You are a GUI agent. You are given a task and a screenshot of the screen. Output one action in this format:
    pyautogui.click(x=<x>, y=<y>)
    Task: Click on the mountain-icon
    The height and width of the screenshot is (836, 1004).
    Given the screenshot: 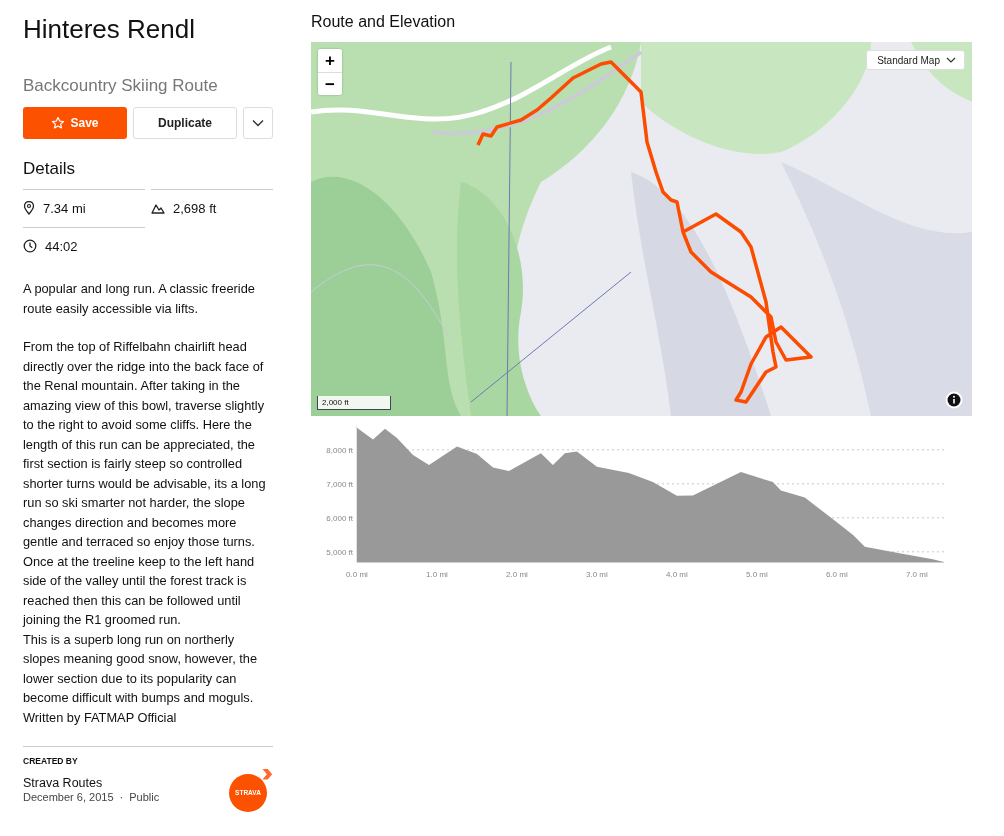 What is the action you would take?
    pyautogui.click(x=158, y=208)
    